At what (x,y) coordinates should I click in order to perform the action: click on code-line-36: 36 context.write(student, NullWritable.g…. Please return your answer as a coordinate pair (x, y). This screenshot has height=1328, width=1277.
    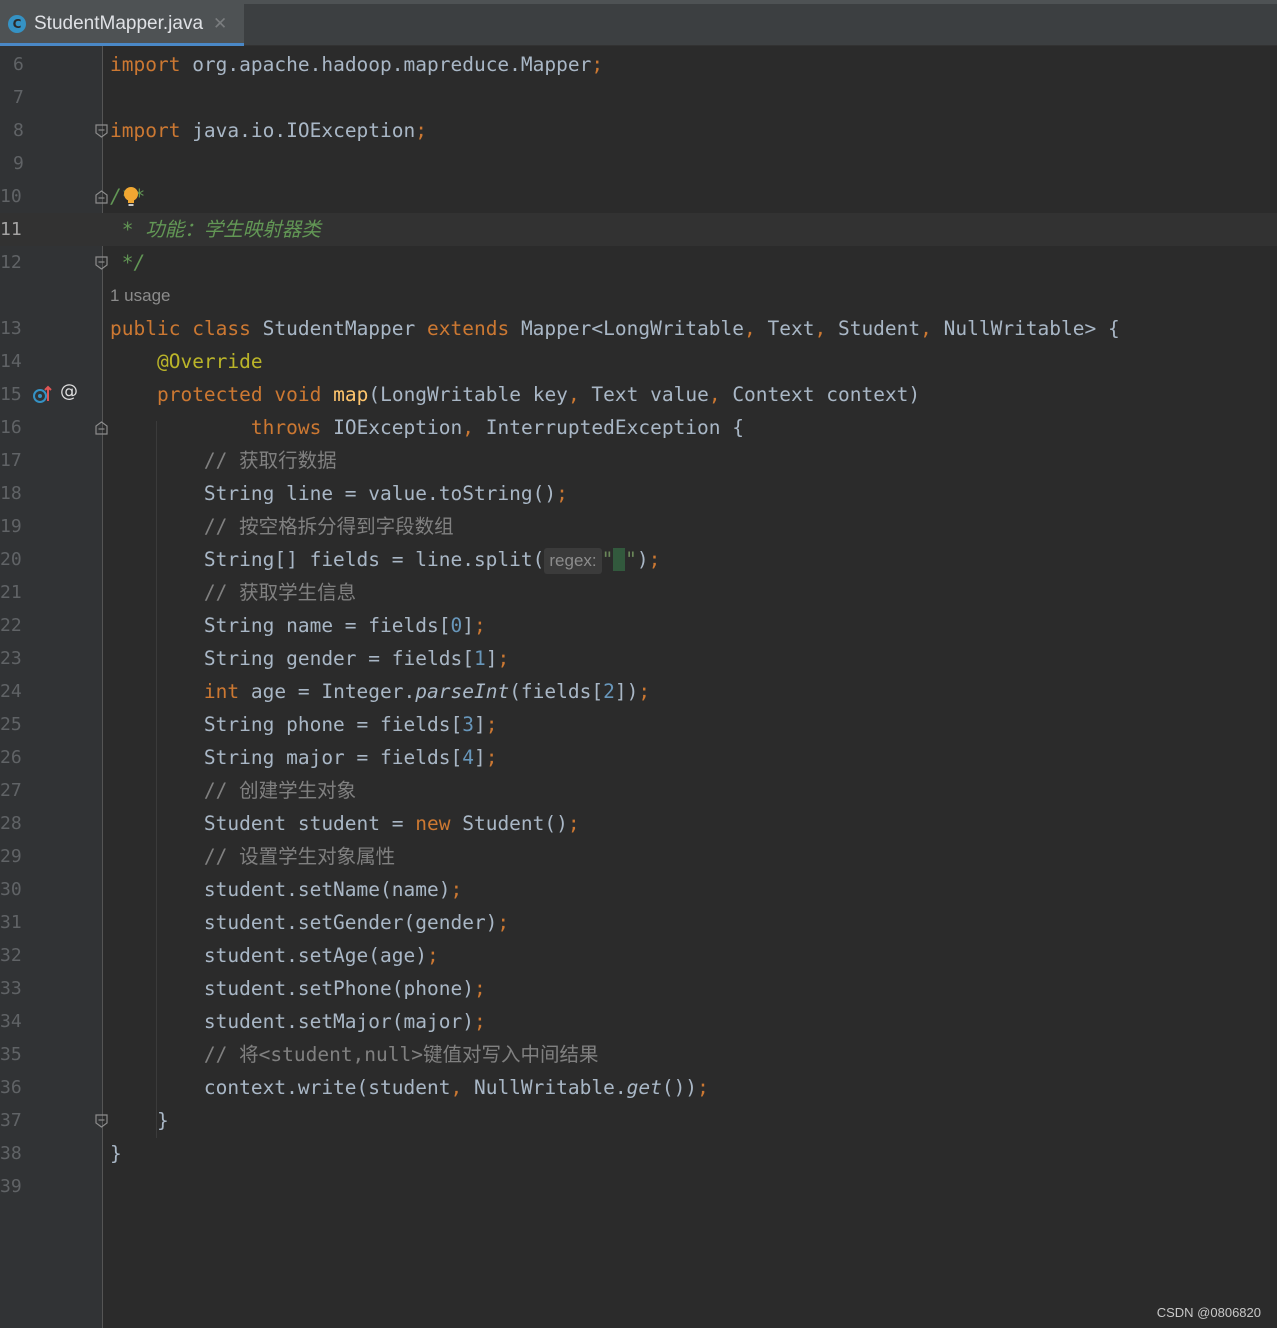
    Looking at the image, I should click on (638, 1087).